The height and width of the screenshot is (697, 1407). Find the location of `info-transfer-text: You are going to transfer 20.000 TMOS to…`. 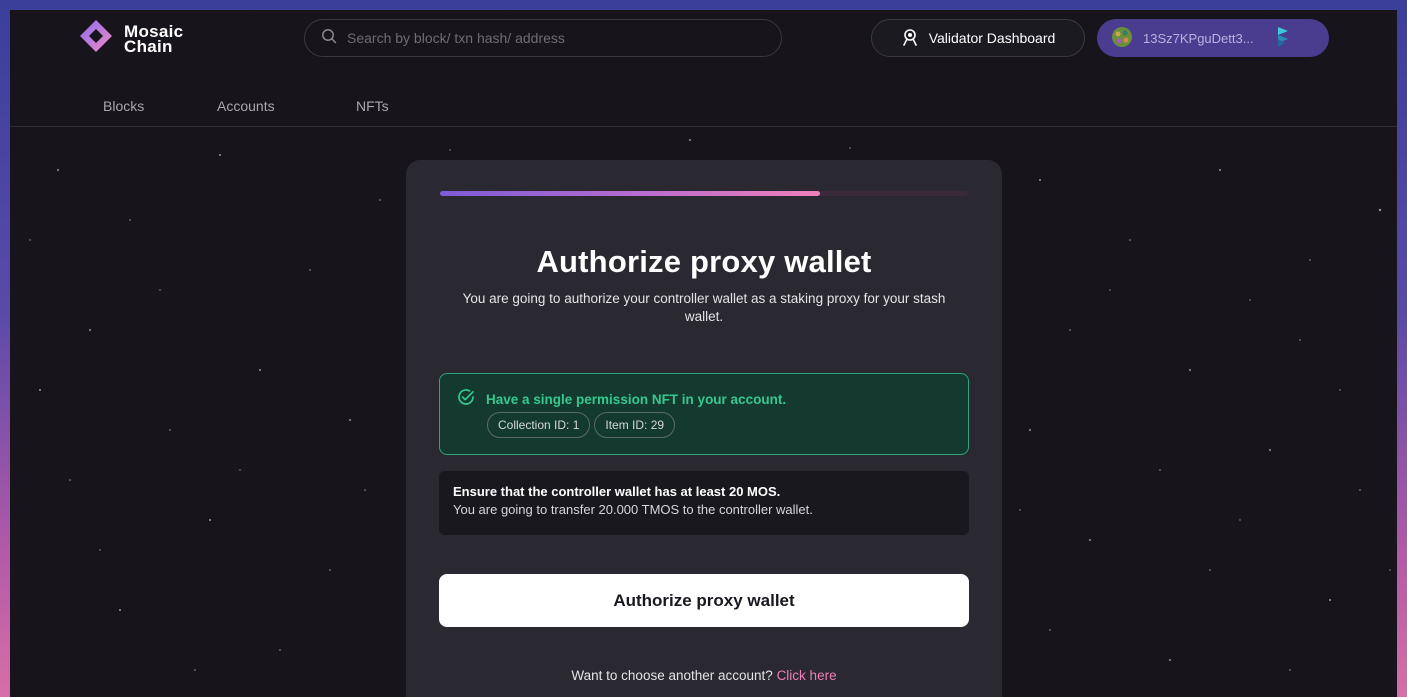

info-transfer-text: You are going to transfer 20.000 TMOS to… is located at coordinates (633, 509).